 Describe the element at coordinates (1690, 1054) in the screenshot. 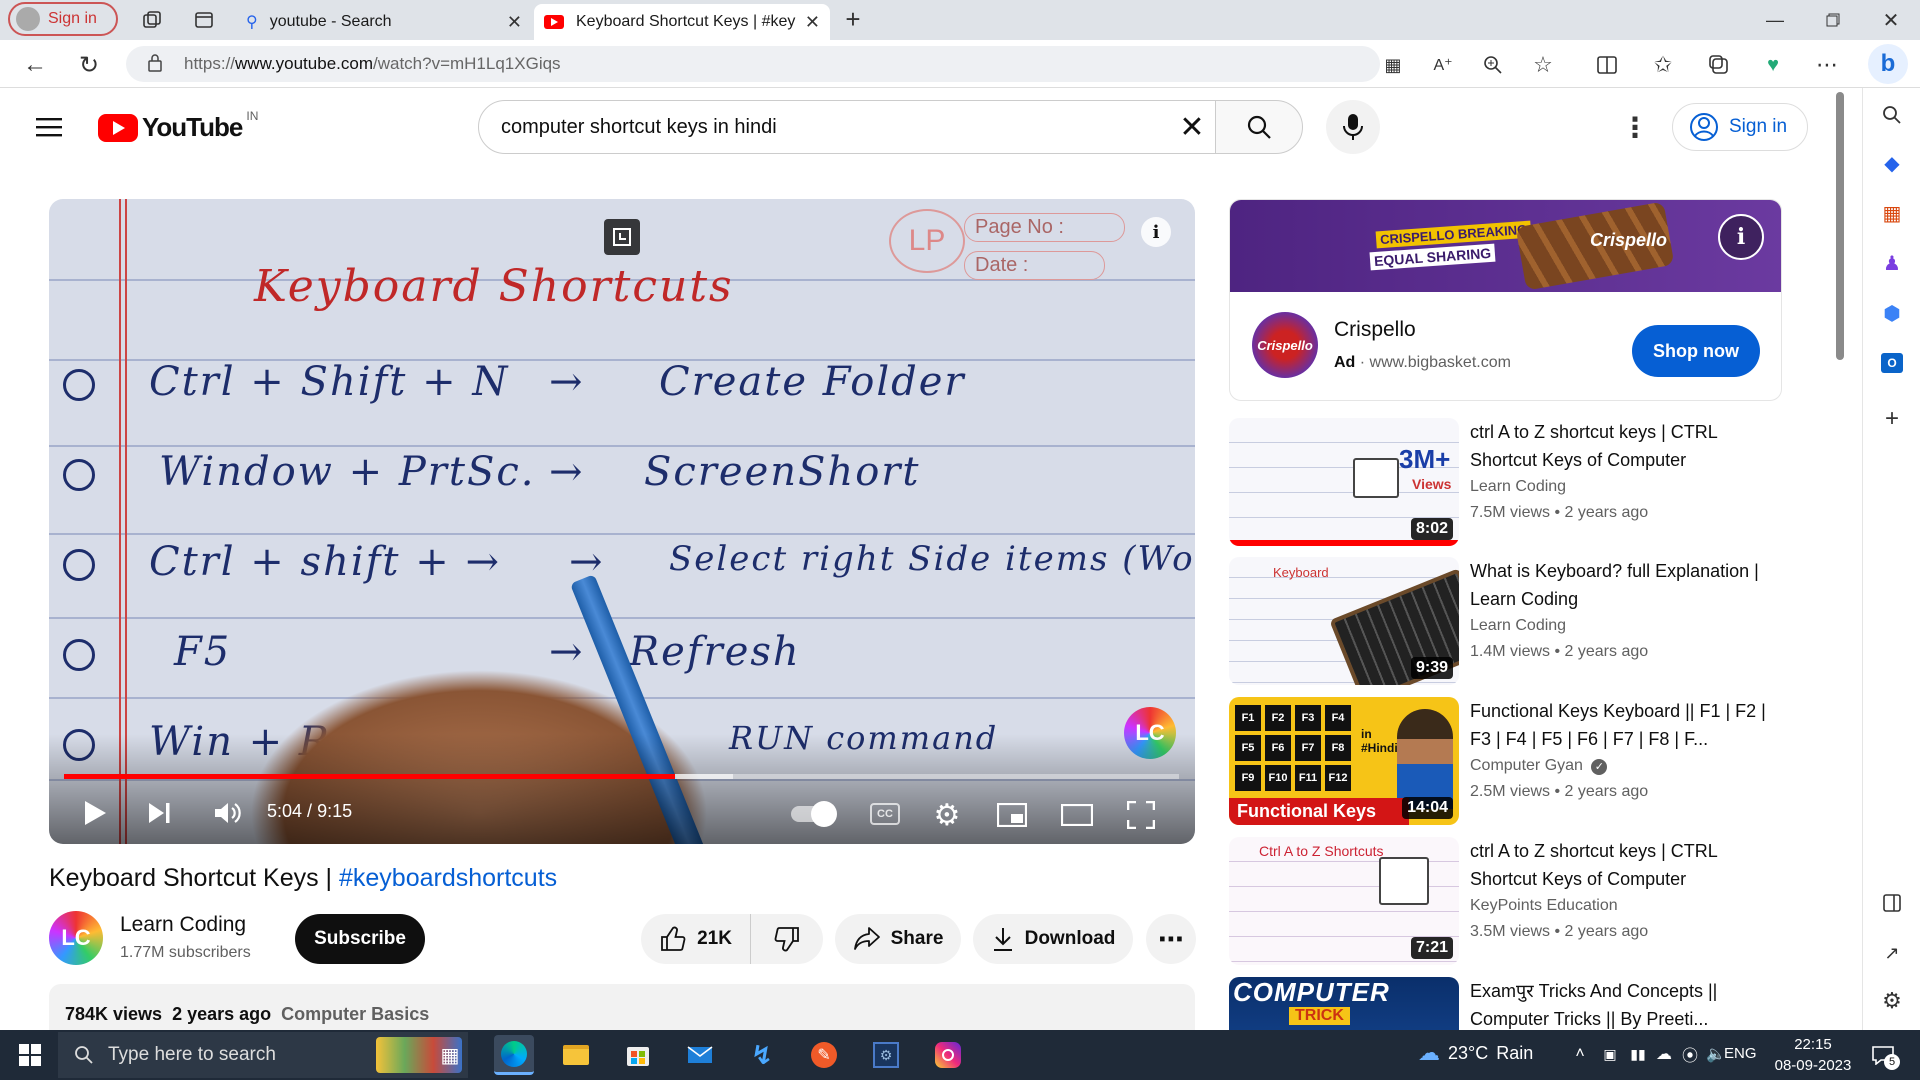

I see `wifi-icon: ⦿` at that location.